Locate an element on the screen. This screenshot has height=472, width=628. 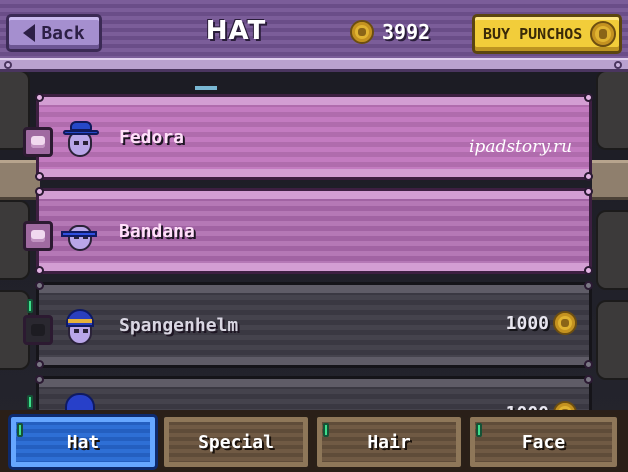
item-name: Fedora is located at coordinates (152, 137).